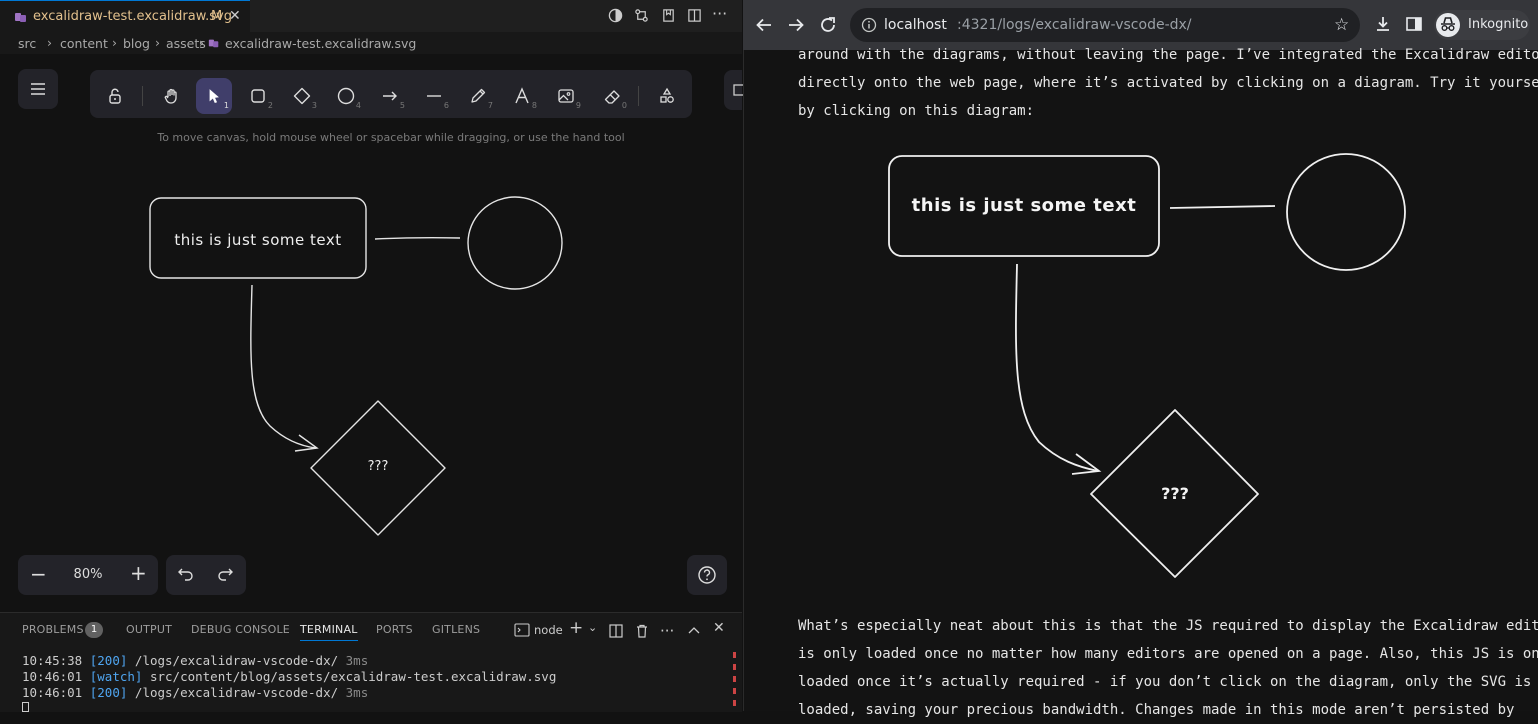 This screenshot has height=724, width=1538. Describe the element at coordinates (206, 575) in the screenshot. I see `history-controls` at that location.